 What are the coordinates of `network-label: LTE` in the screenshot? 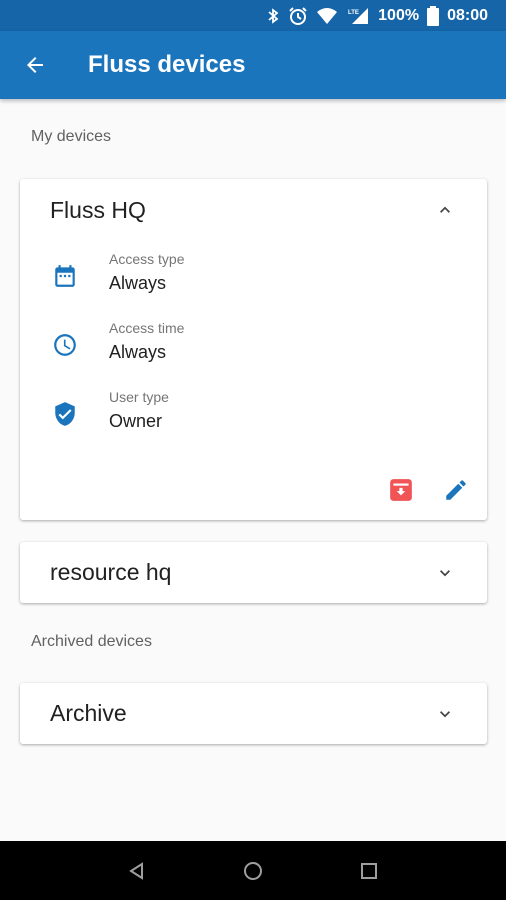 It's located at (353, 13).